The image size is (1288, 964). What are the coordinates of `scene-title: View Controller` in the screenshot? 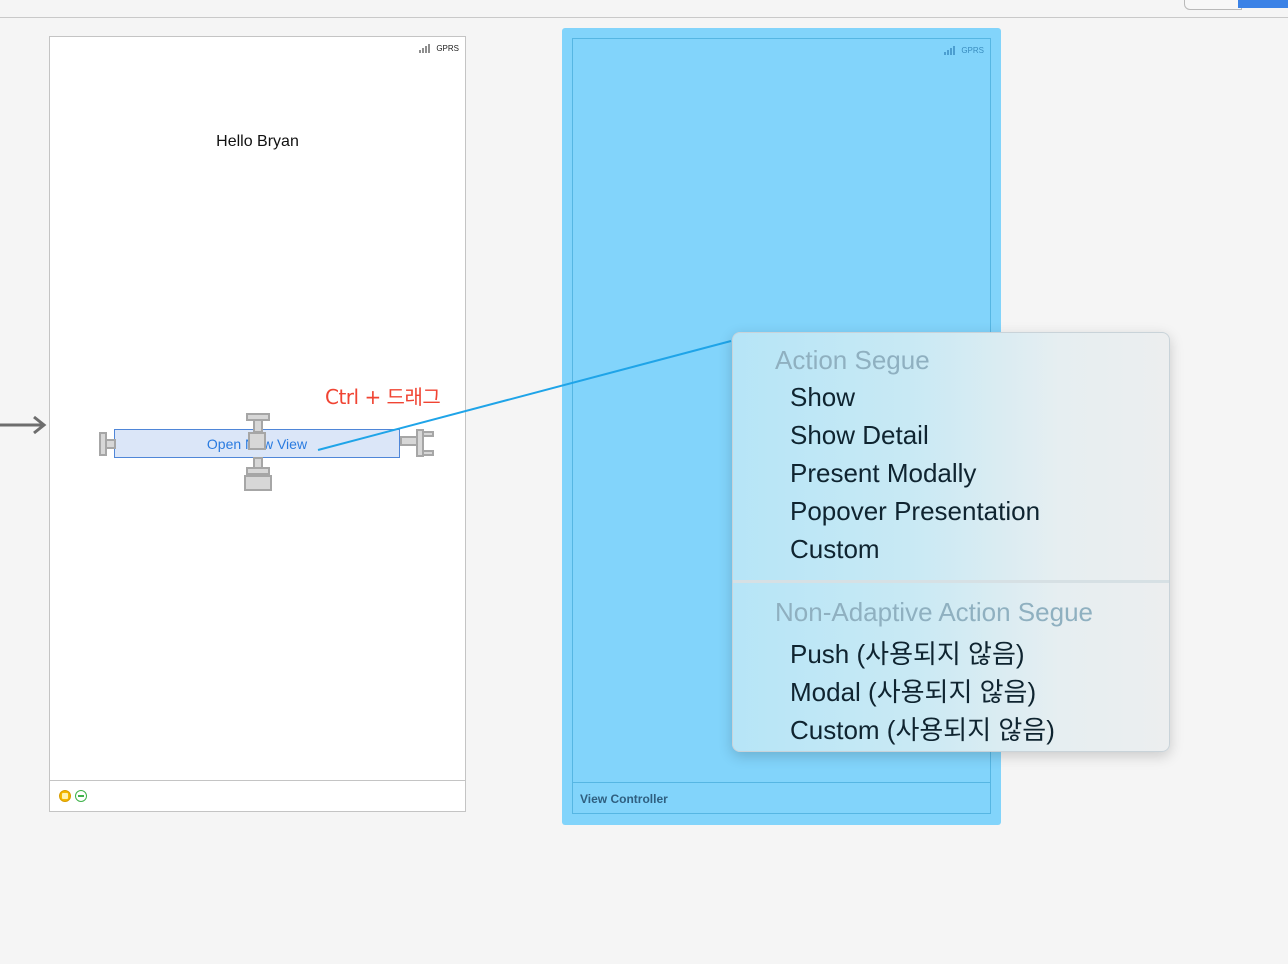 It's located at (624, 799).